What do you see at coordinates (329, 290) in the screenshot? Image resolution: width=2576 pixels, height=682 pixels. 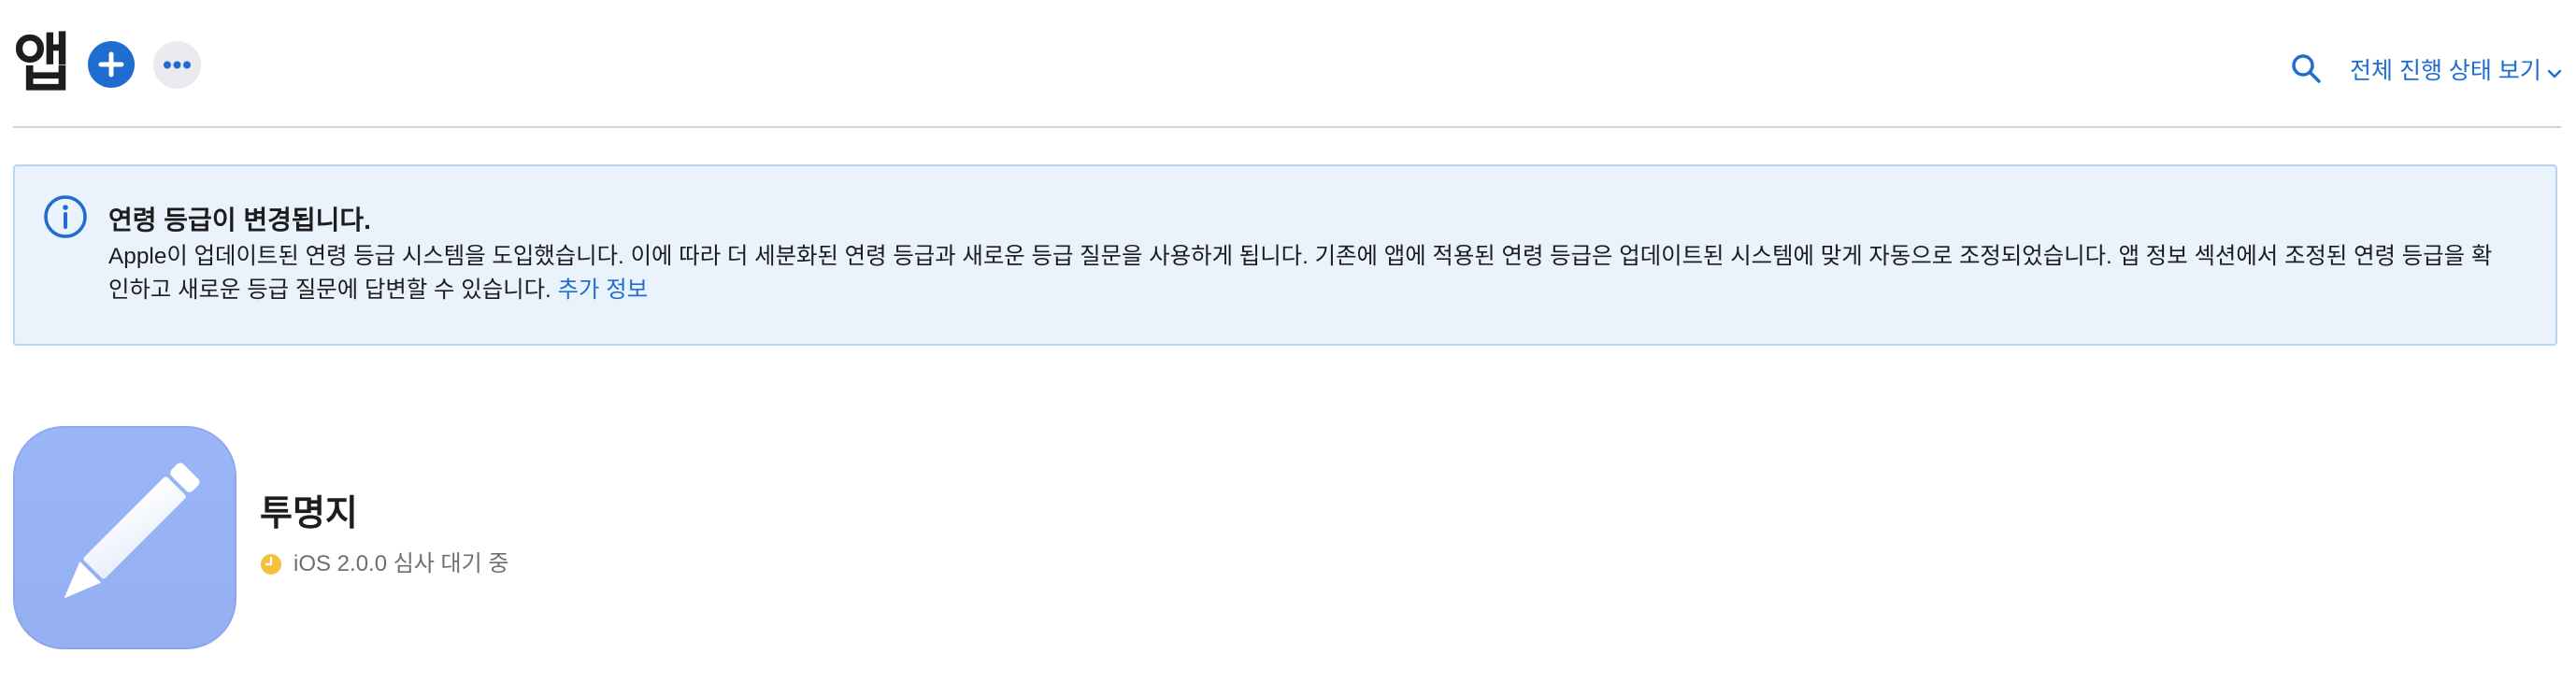 I see `banner-message-line-2: 인하고 새로운 등급 질문에 답변할 수 있습니다.` at bounding box center [329, 290].